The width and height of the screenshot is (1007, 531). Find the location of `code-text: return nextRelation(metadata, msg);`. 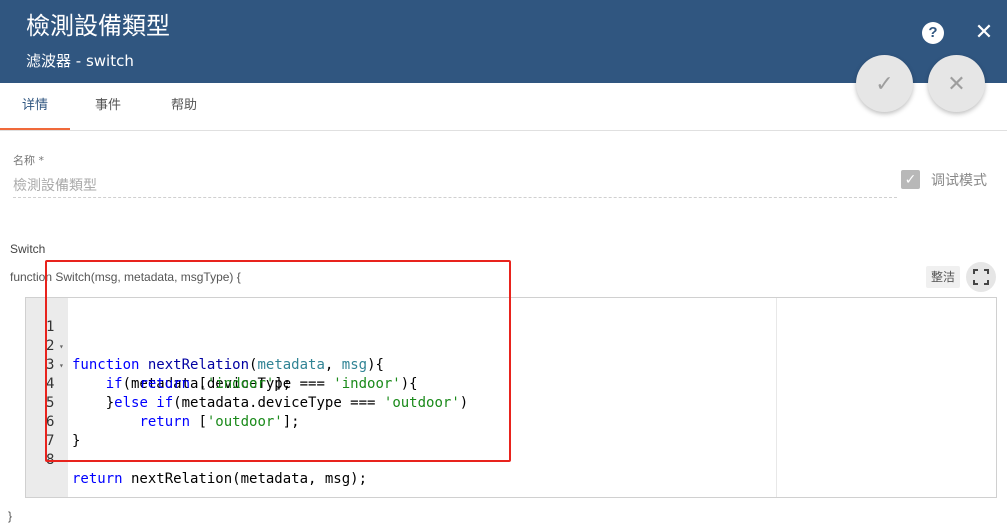

code-text: return nextRelation(metadata, msg); is located at coordinates (220, 479).